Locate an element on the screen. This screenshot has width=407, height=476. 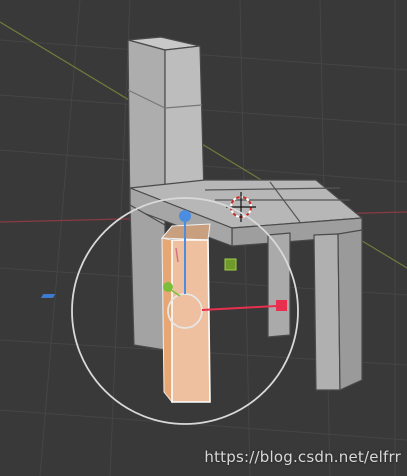
leg-front-right-side is located at coordinates (350, 310).